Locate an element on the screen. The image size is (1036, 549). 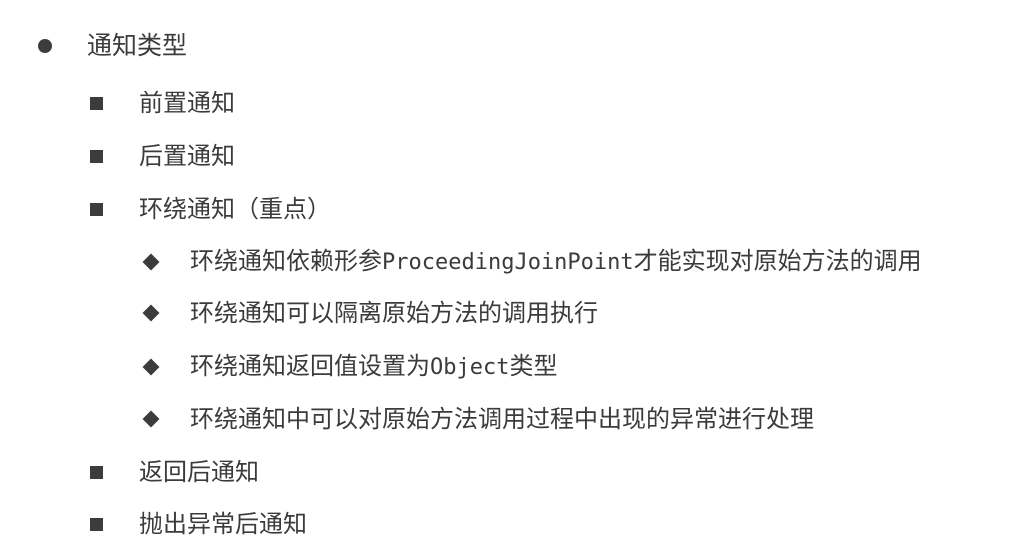
slide-title: 通知类型 is located at coordinates (137, 45).